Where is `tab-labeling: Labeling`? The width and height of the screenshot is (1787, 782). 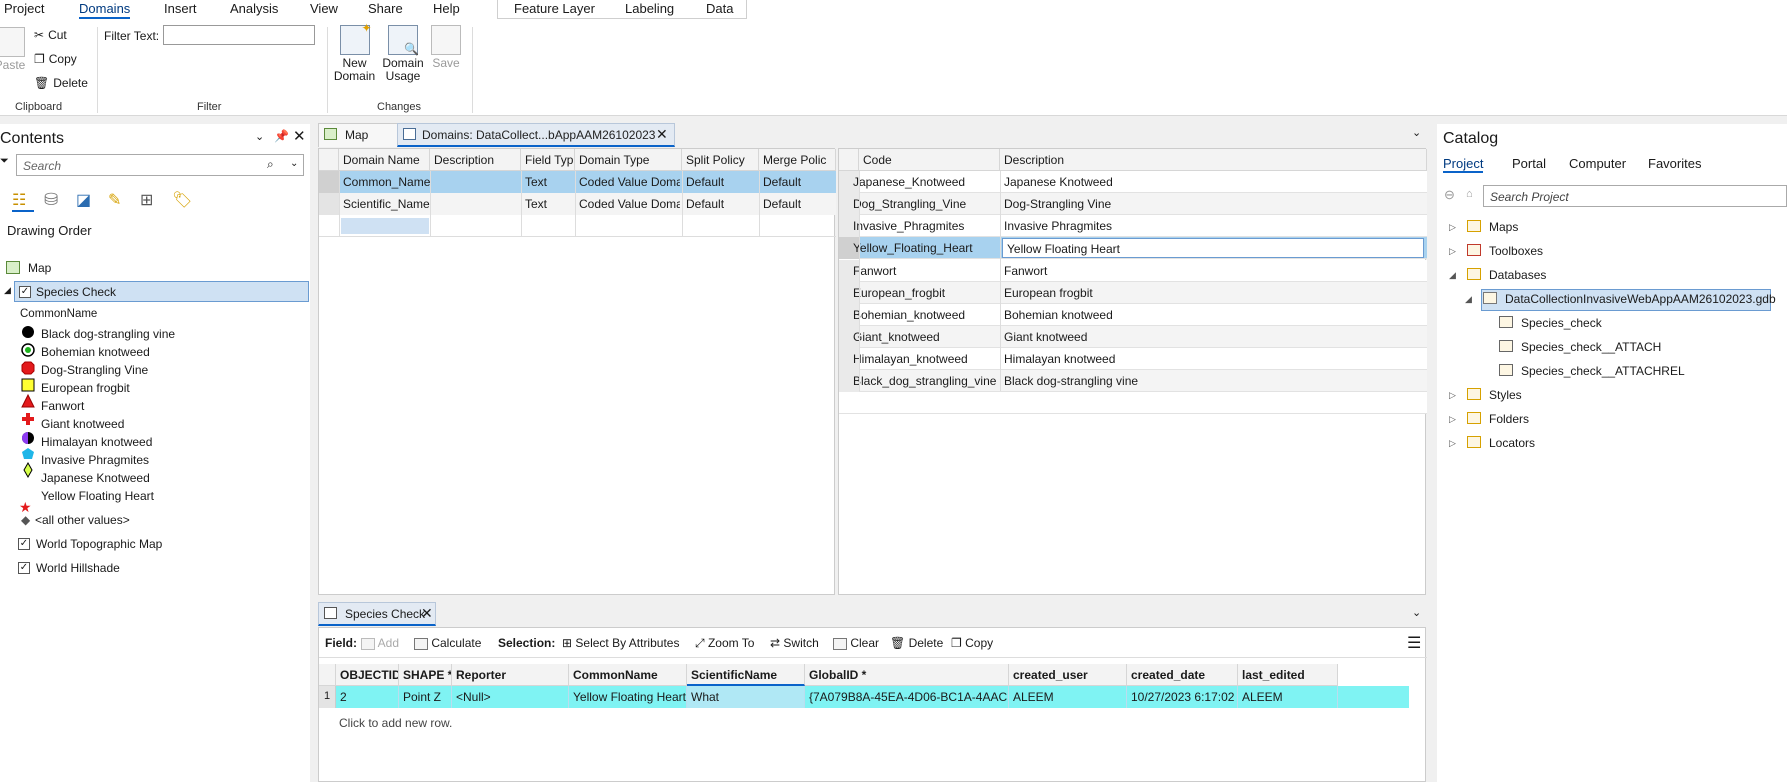
tab-labeling: Labeling is located at coordinates (649, 8).